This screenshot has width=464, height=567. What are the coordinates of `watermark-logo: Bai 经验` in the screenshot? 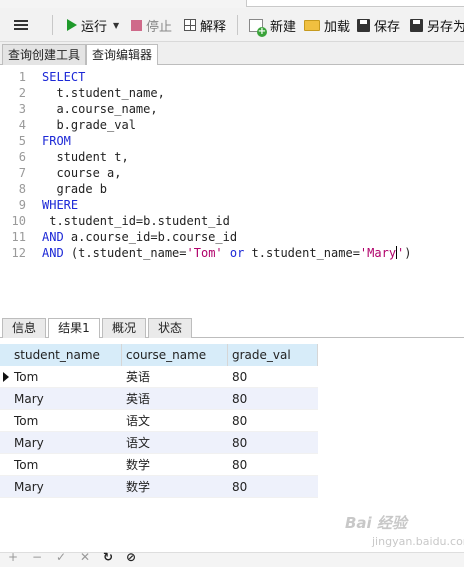 It's located at (376, 523).